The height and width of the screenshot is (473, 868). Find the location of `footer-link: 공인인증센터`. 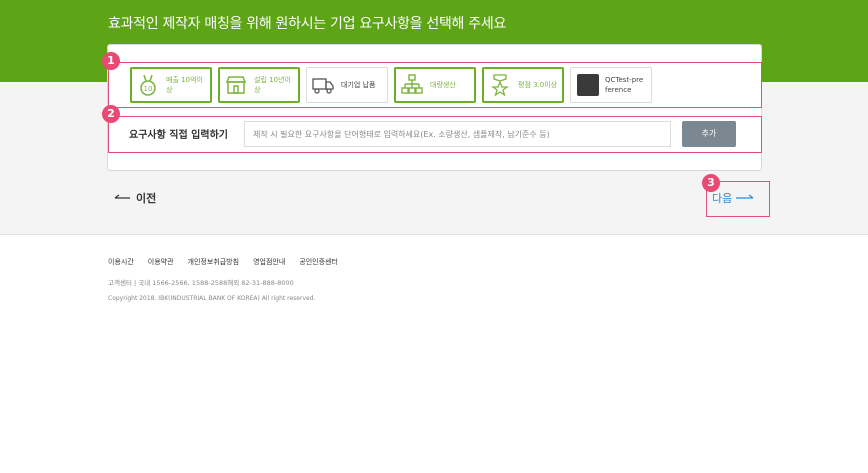

footer-link: 공인인증센터 is located at coordinates (318, 262).